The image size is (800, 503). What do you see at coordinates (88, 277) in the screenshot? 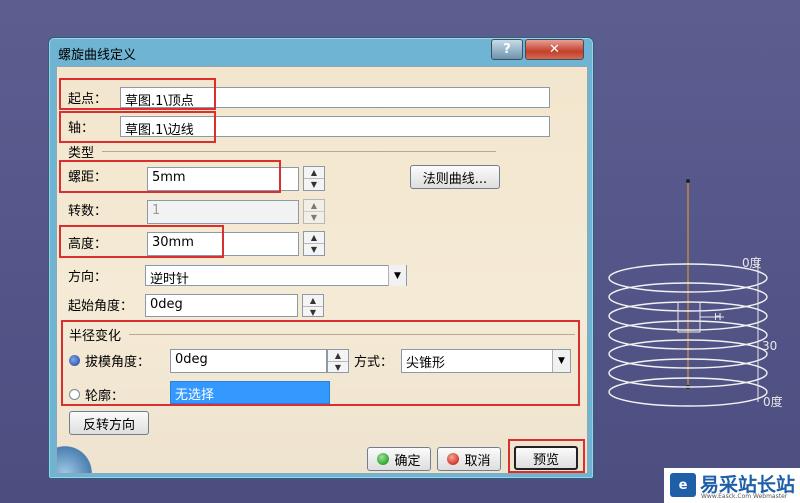
I see `direction-label: 方向：` at bounding box center [88, 277].